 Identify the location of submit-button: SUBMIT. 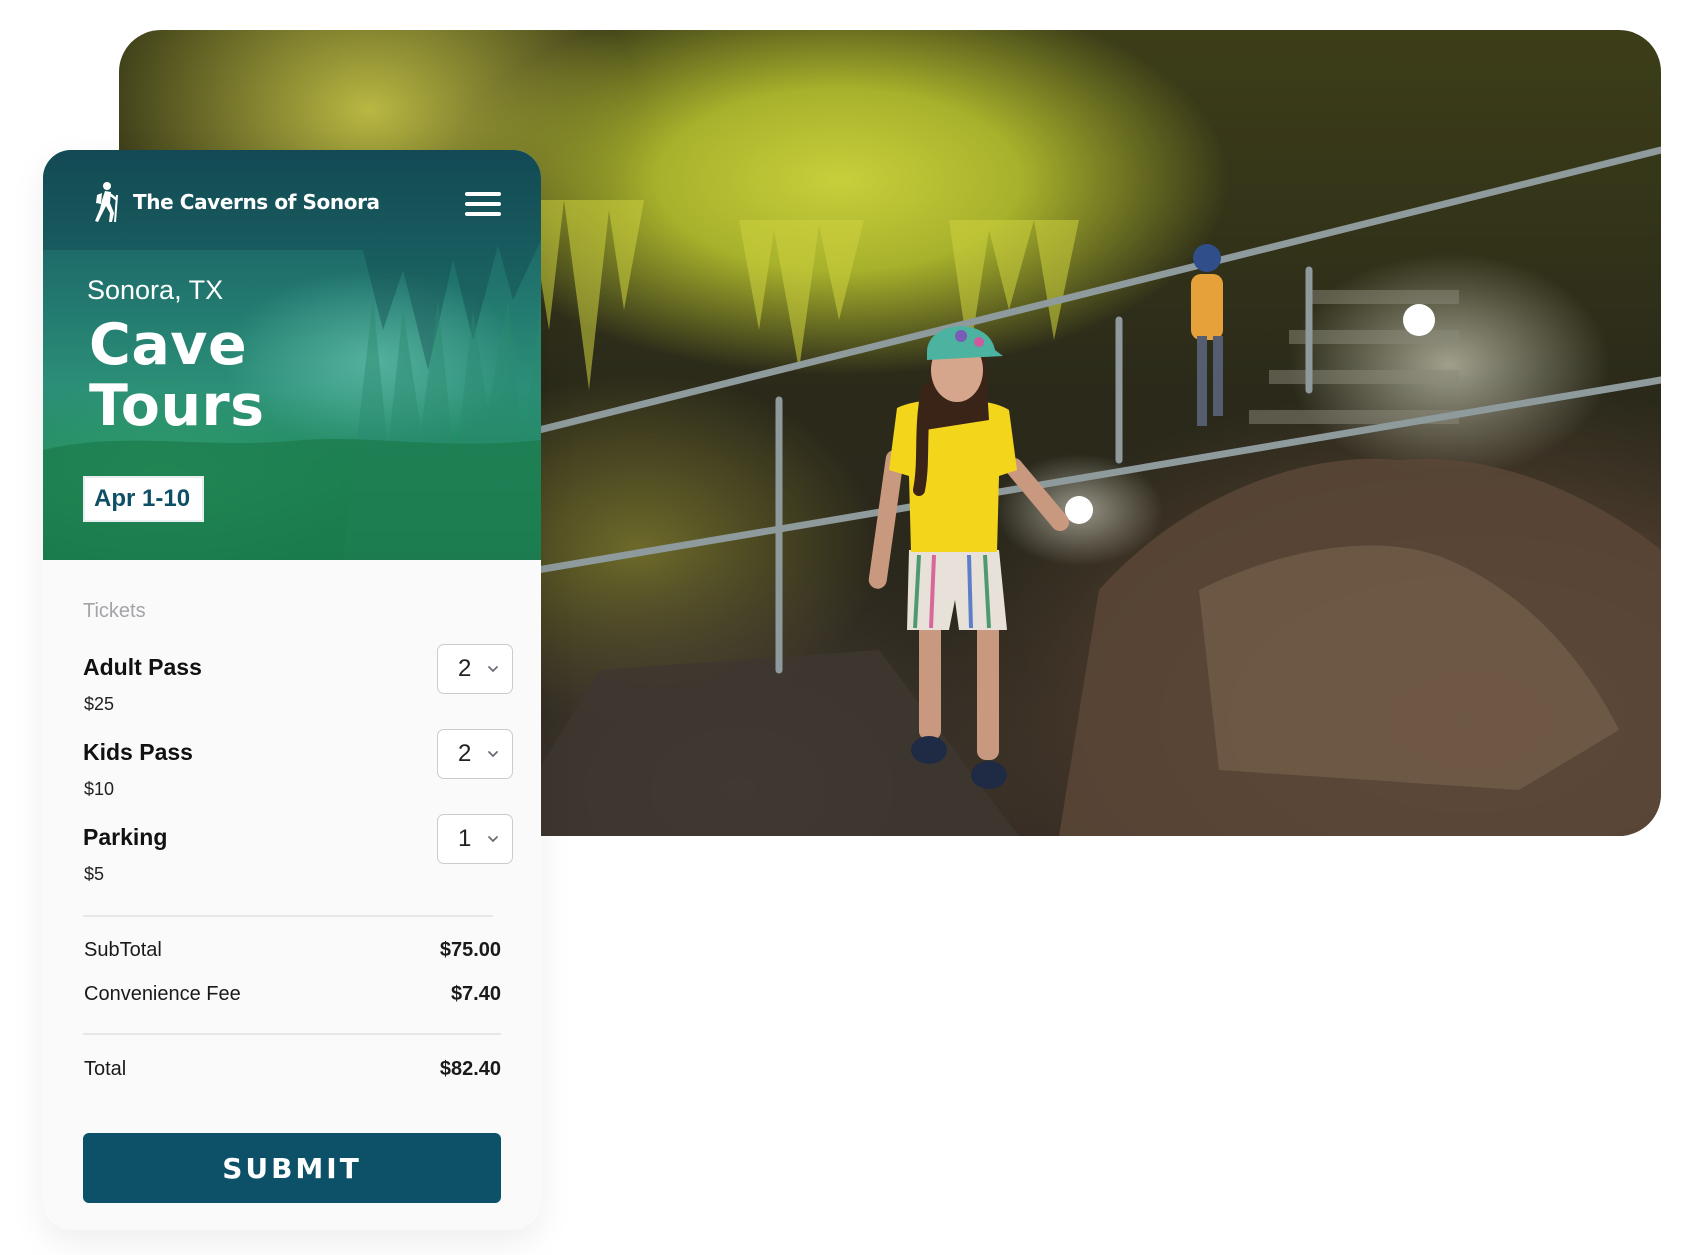
(292, 1168).